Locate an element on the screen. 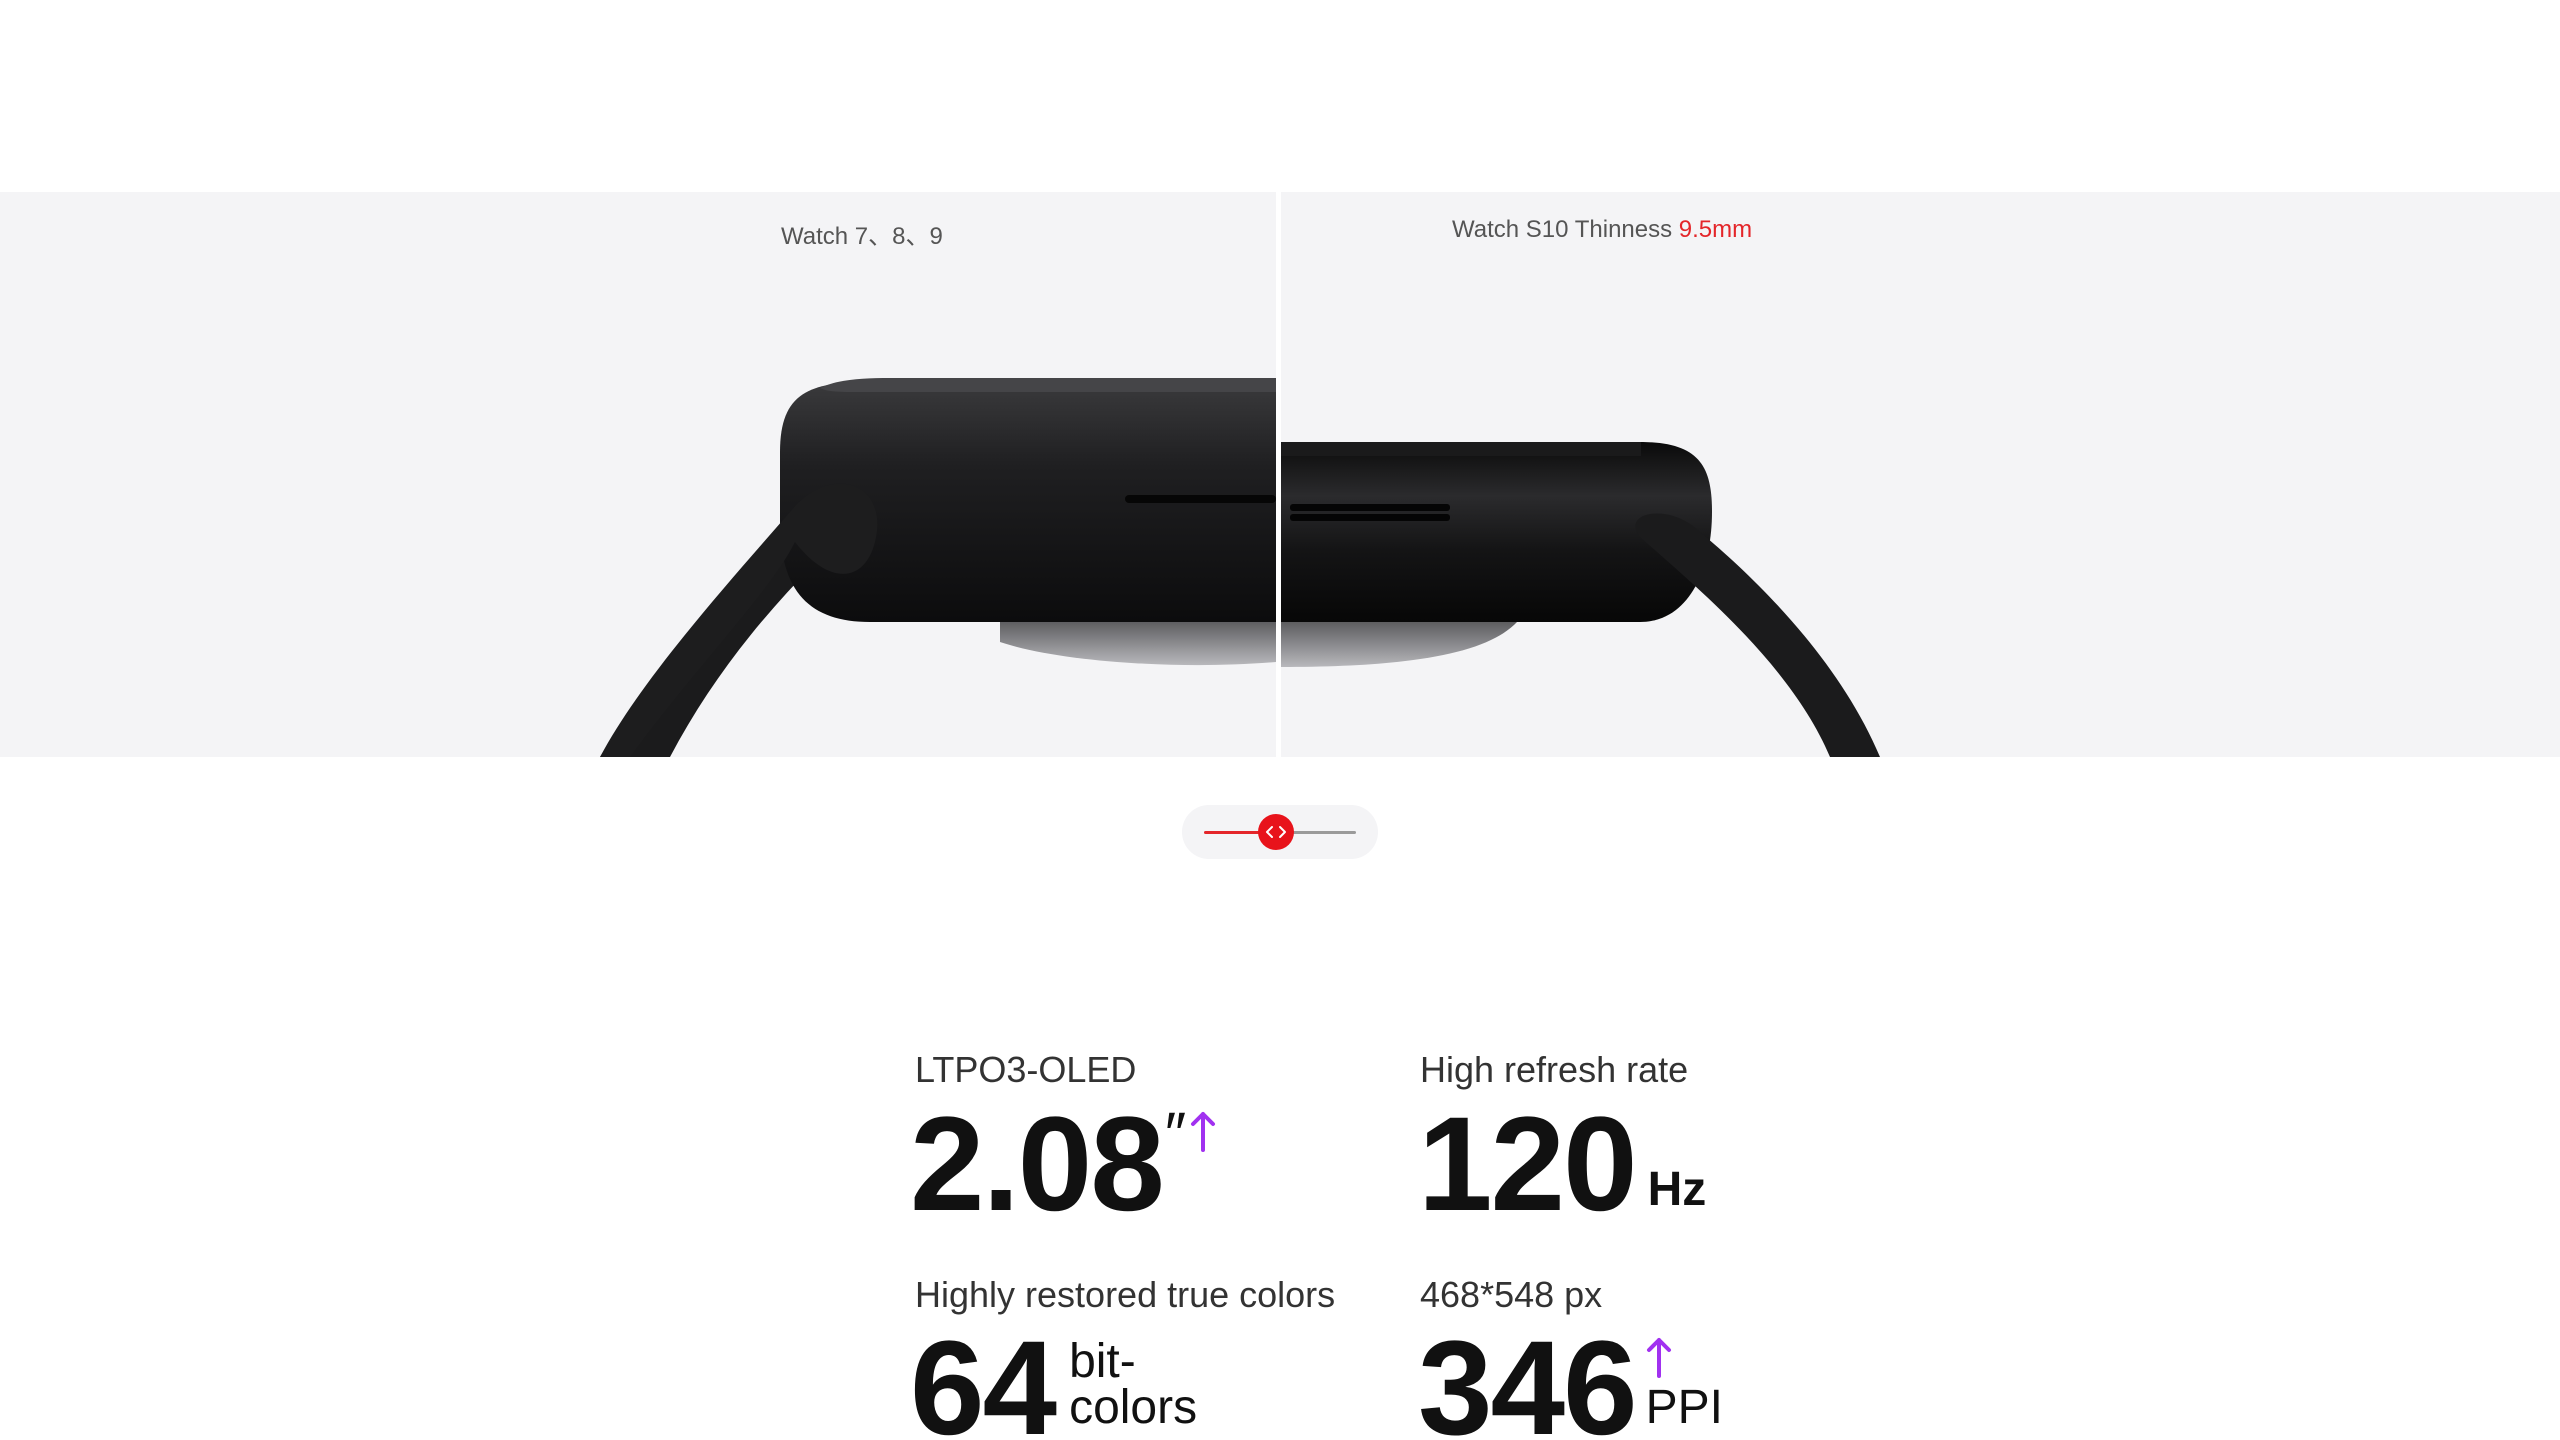  spec-display-size-value: 2.08 ″ is located at coordinates (1063, 1165).